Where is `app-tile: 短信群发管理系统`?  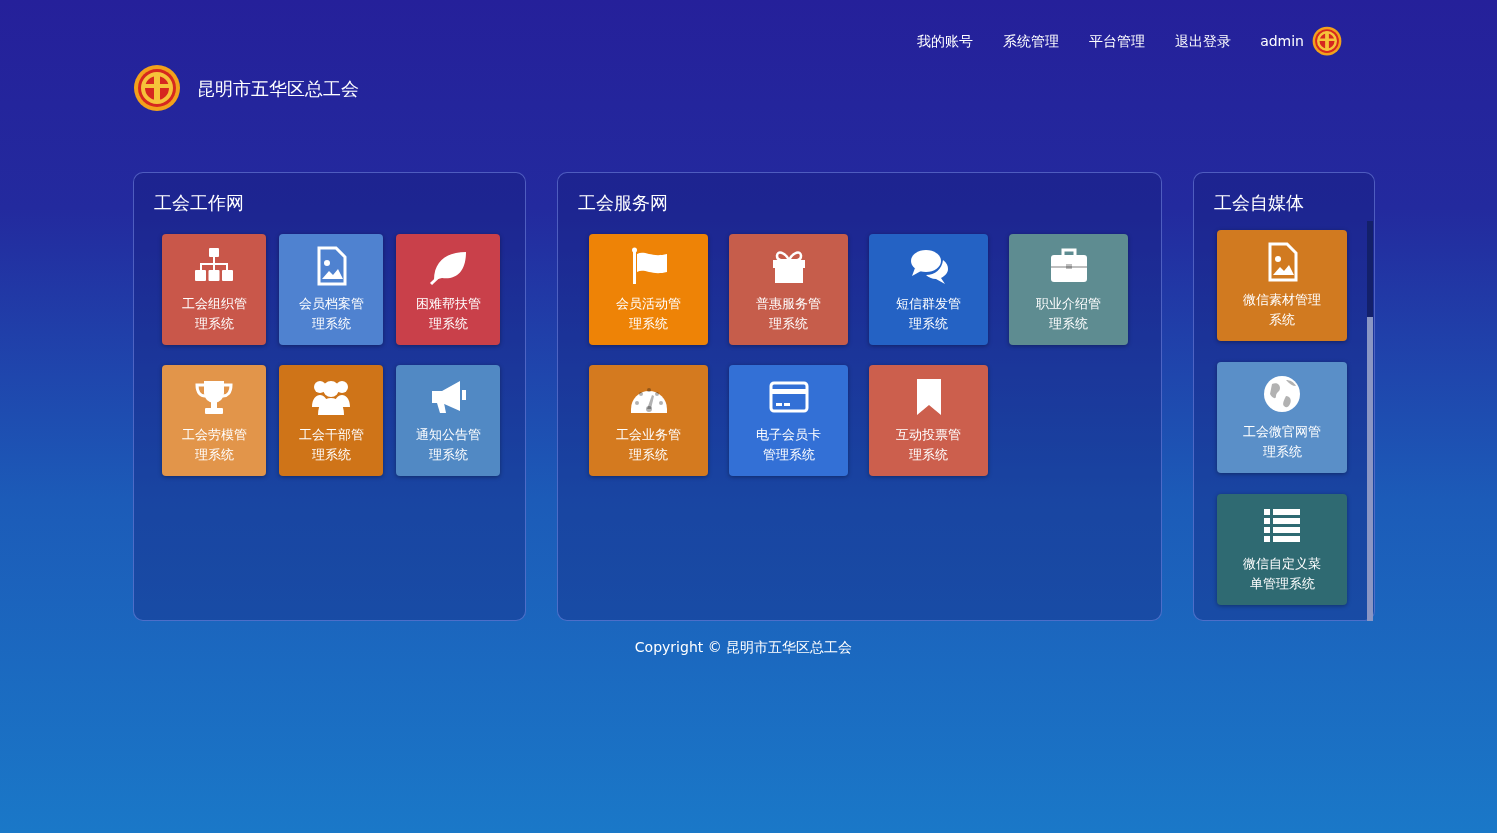
app-tile: 短信群发管理系统 is located at coordinates (928, 289).